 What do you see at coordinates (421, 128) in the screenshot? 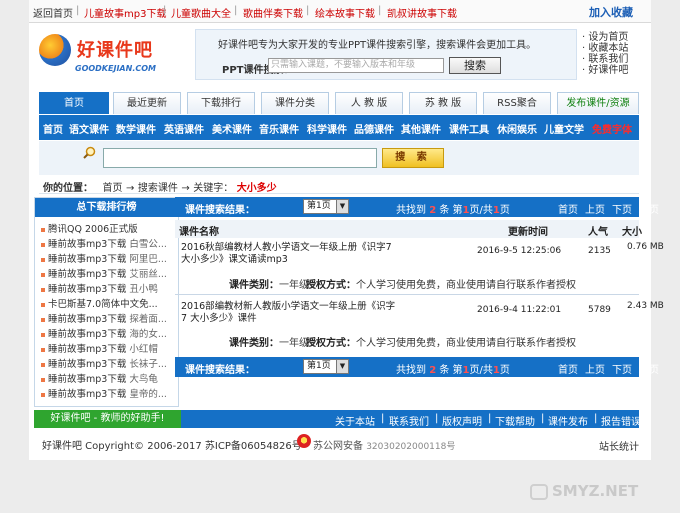
I see `nav-other: 其他课件` at bounding box center [421, 128].